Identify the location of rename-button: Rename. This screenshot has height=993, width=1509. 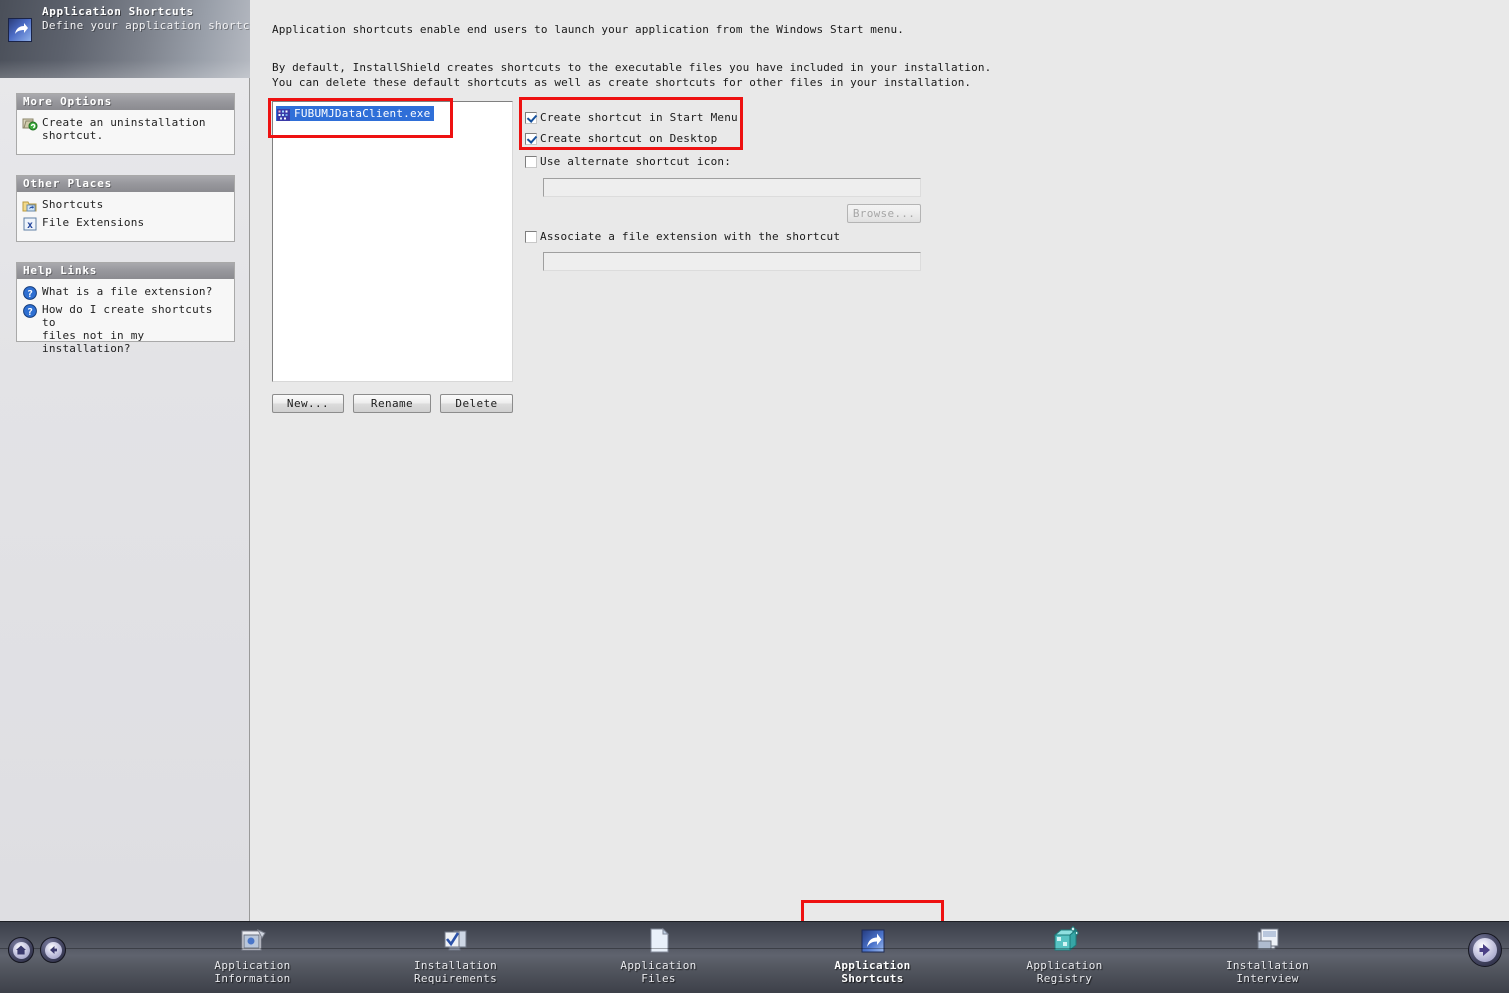
(392, 403).